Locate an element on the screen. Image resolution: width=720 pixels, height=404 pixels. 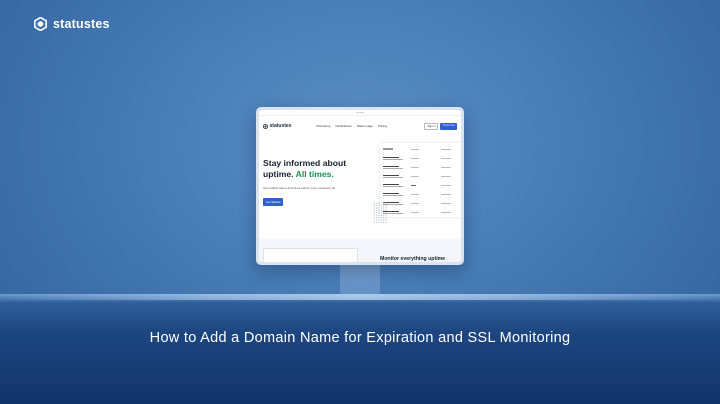
site-logo-text: statustes is located at coordinates (280, 126).